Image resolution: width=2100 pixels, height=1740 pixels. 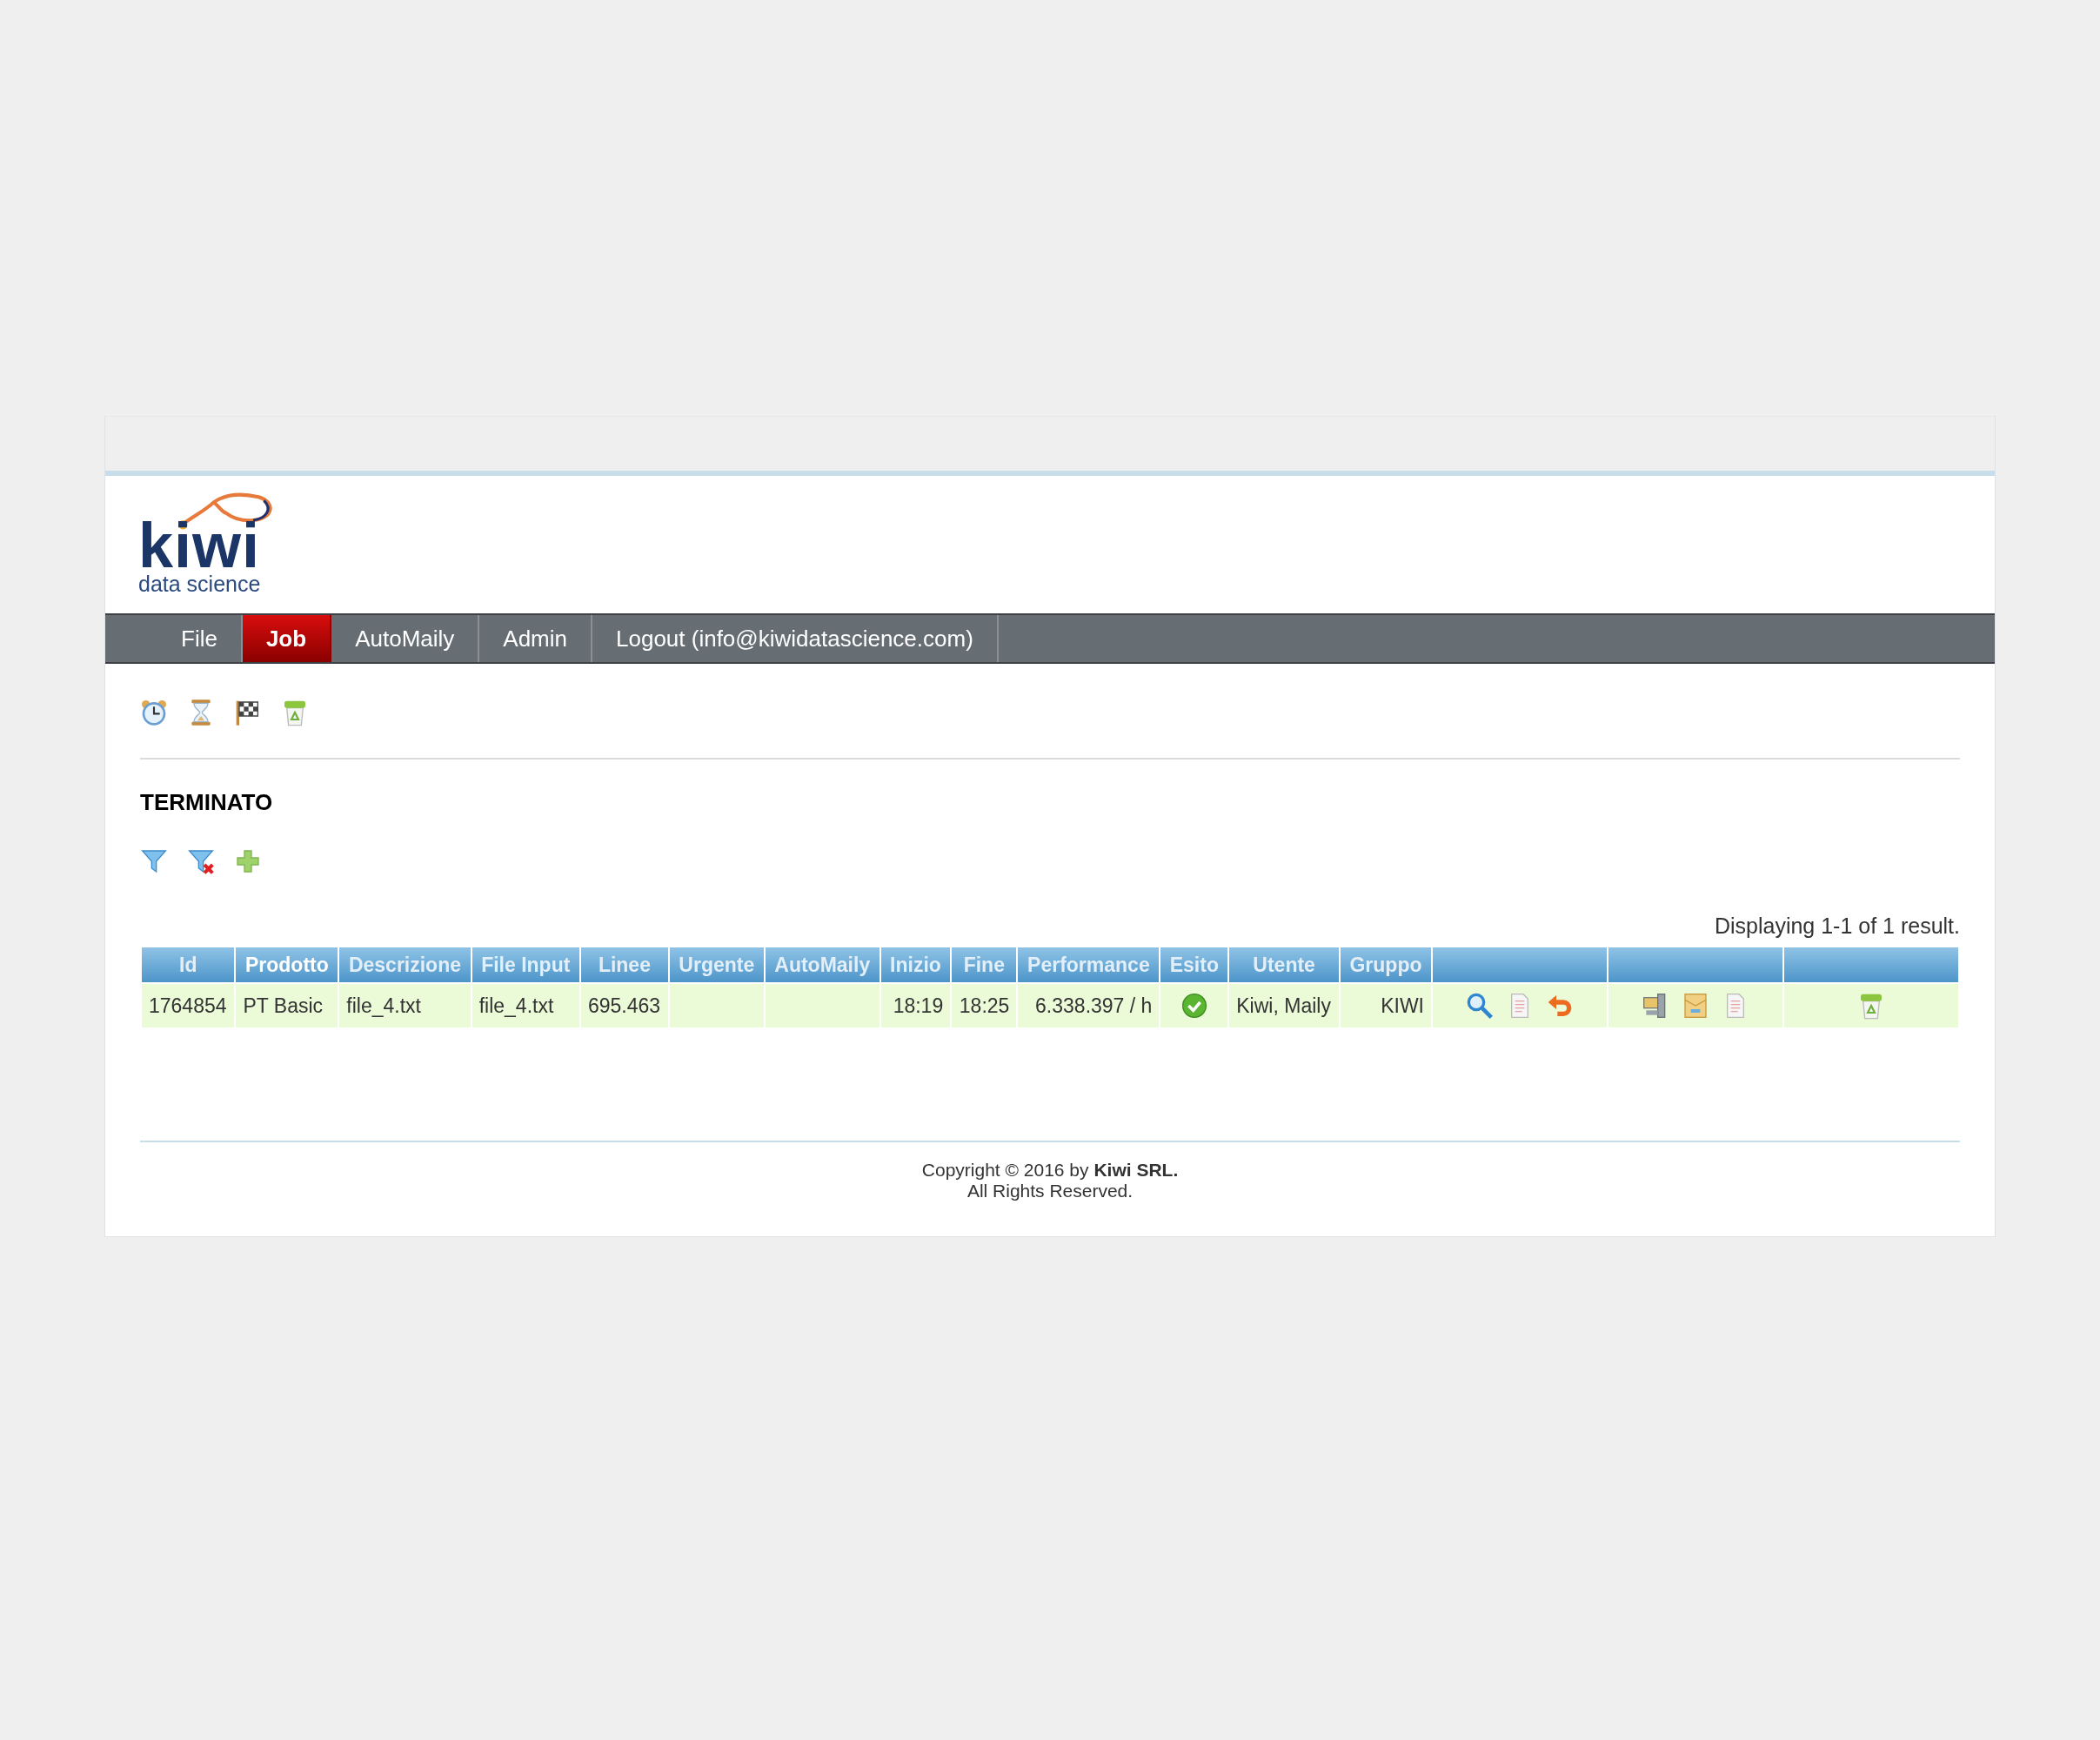 What do you see at coordinates (525, 964) in the screenshot?
I see `column-header: File Input` at bounding box center [525, 964].